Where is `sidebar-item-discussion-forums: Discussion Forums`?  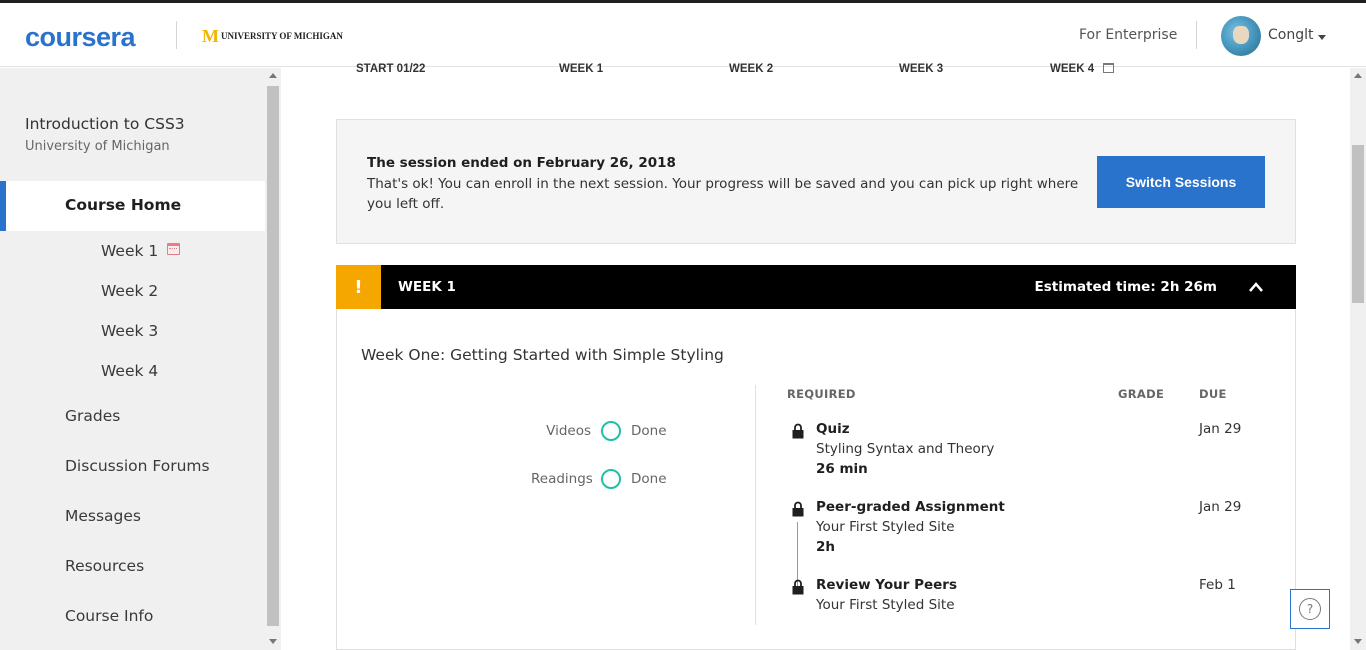
sidebar-item-discussion-forums: Discussion Forums is located at coordinates (137, 466).